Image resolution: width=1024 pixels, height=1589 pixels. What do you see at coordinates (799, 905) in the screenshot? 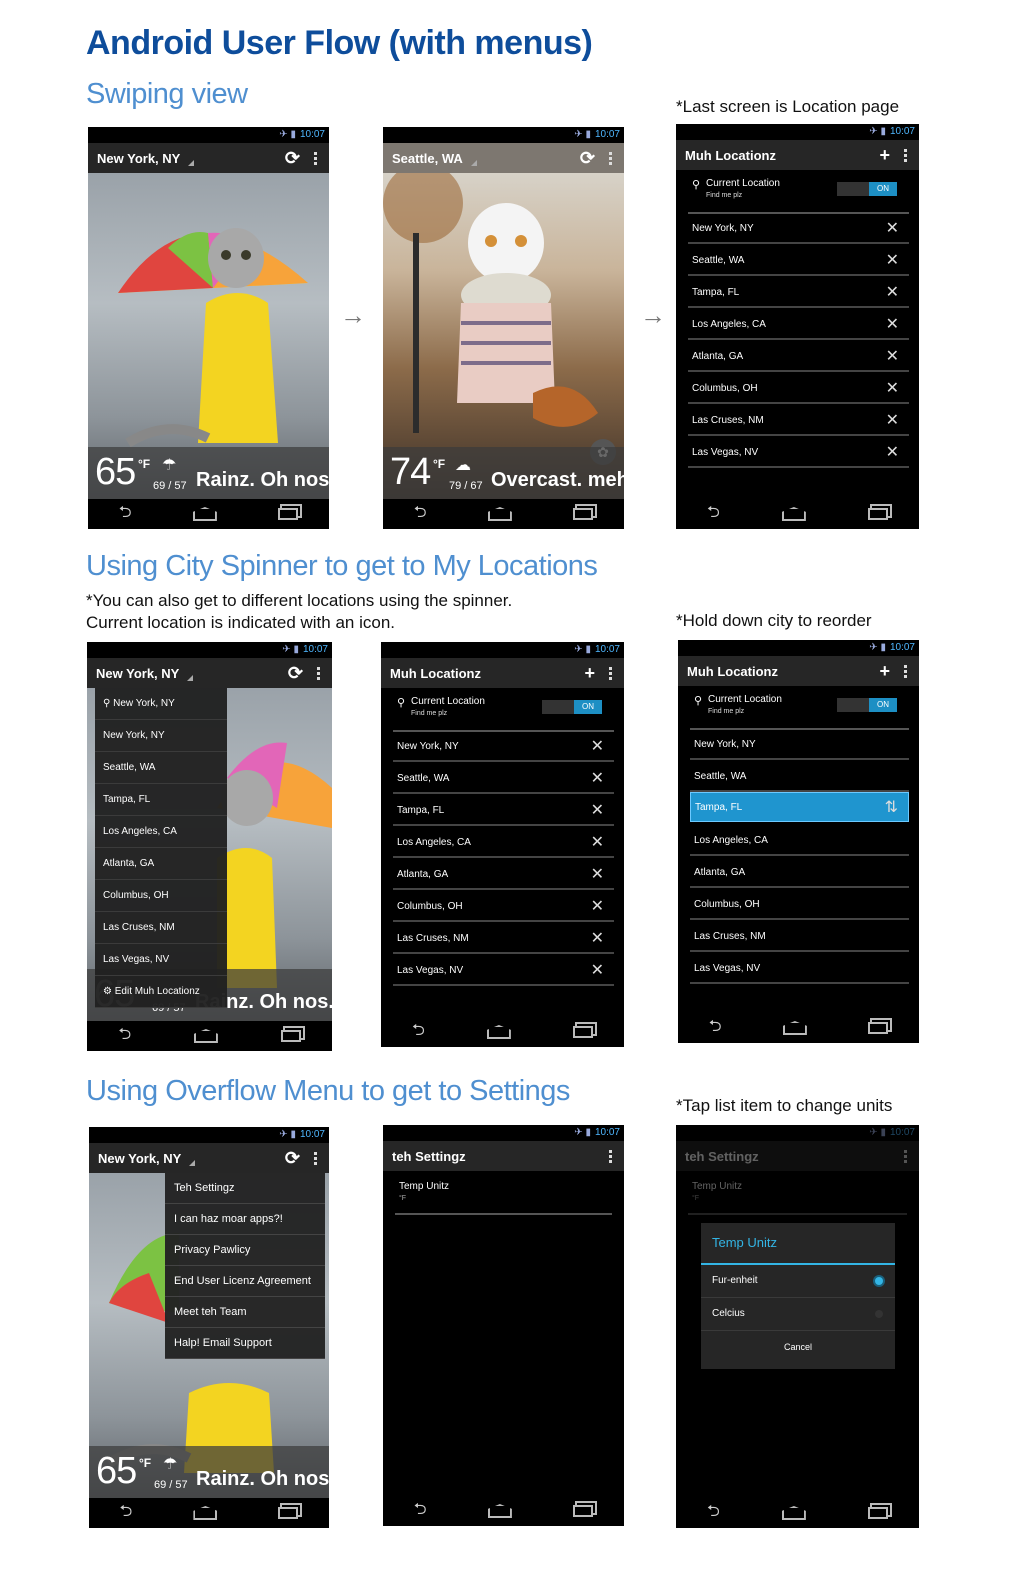
I see `location-row: Columbus, OH` at bounding box center [799, 905].